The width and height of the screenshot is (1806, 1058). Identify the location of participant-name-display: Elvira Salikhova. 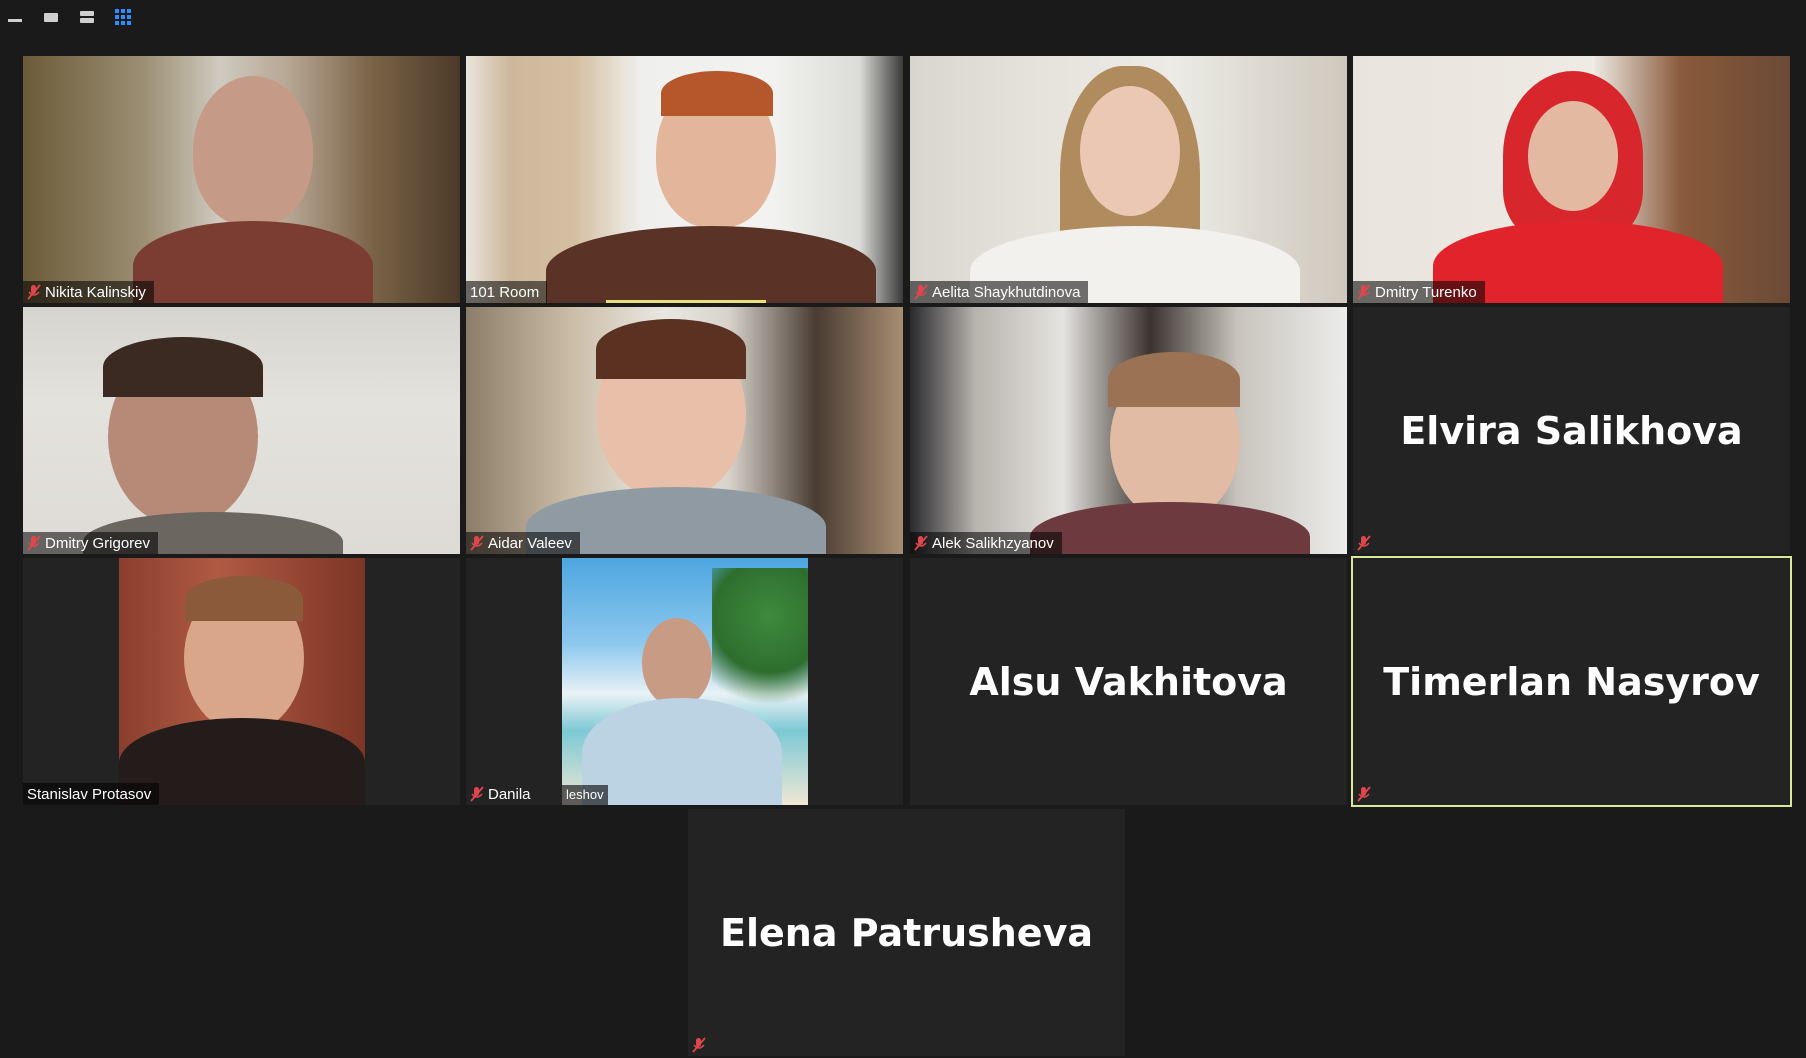
(1571, 430).